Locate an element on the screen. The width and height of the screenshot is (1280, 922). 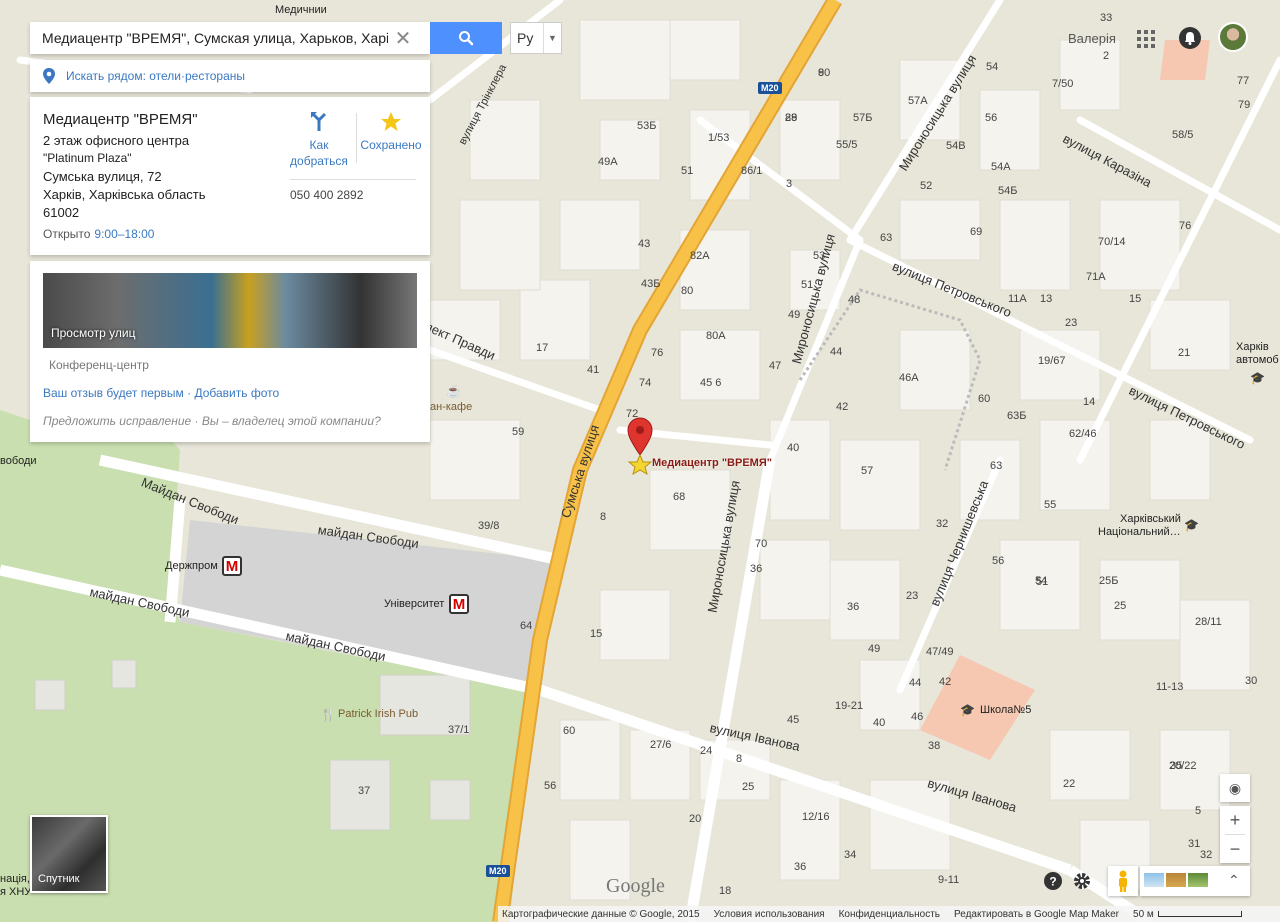
pegman-street-view-icon is located at coordinates (1123, 881).